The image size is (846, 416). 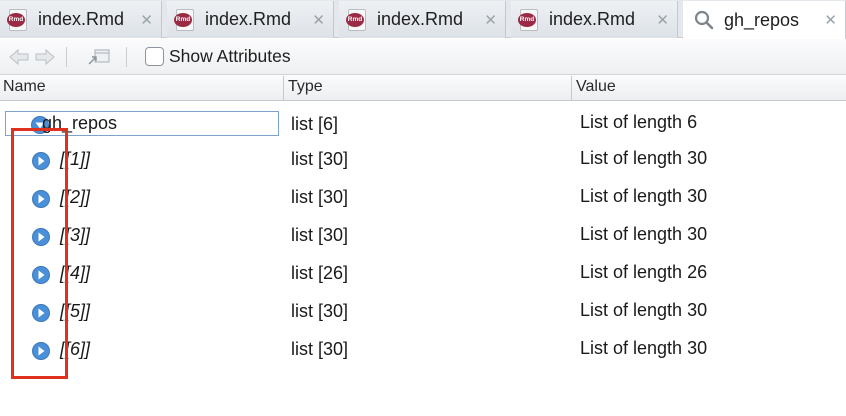 I want to click on row-type: list [26], so click(x=320, y=273).